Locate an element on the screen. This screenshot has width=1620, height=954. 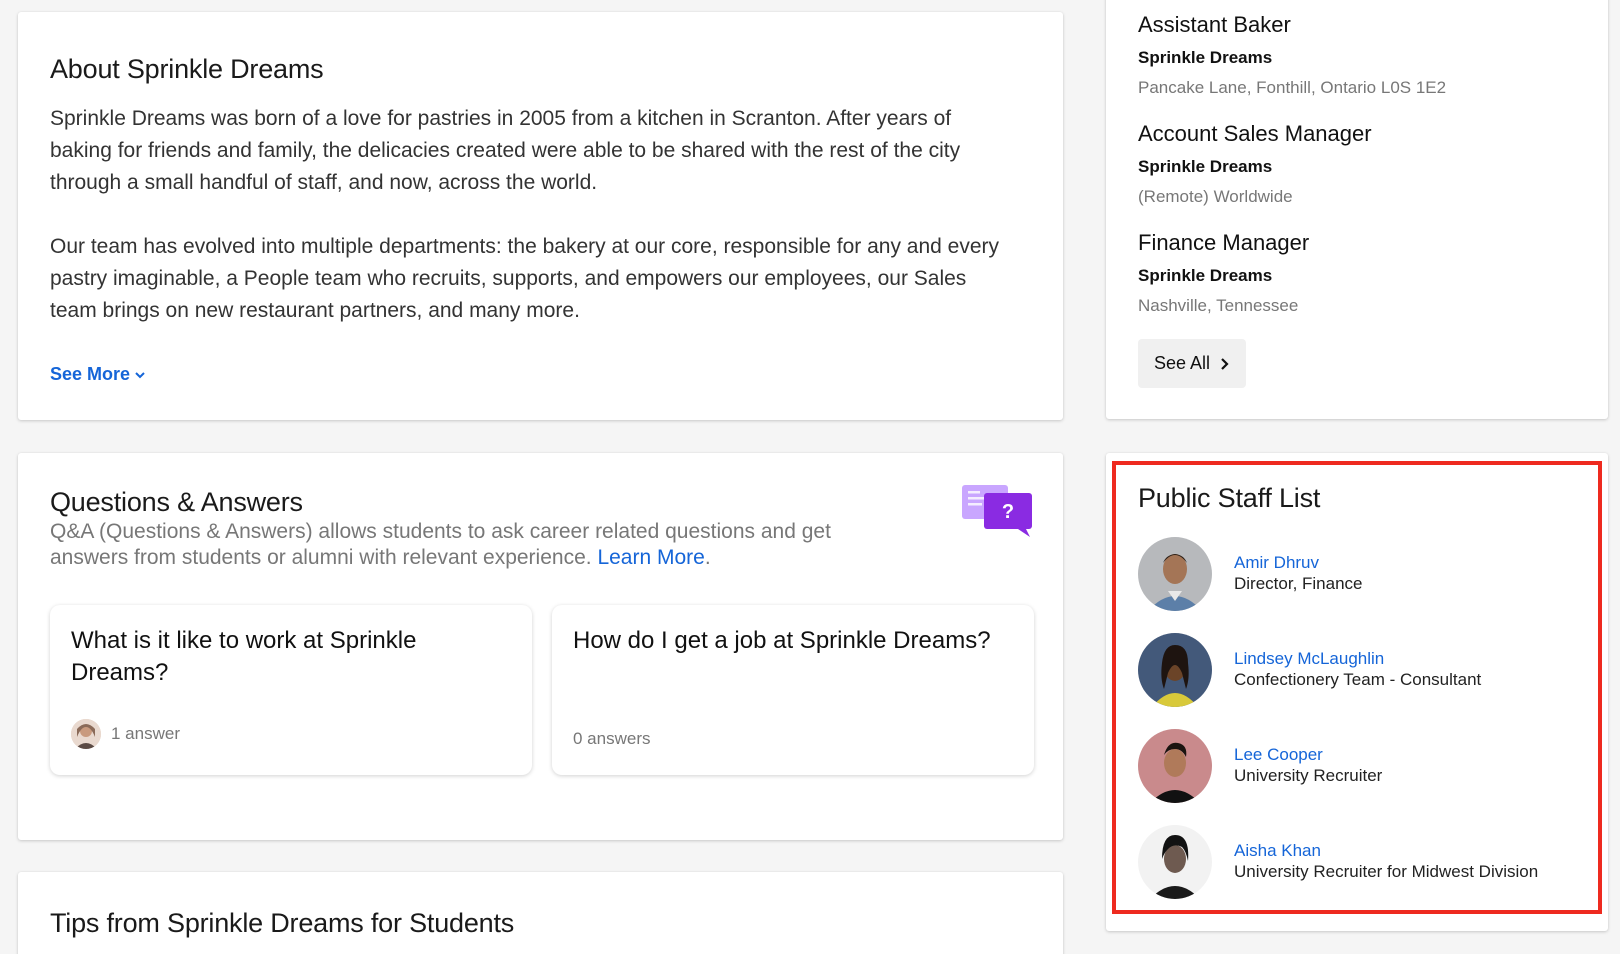
staff-member: Amir Dhruv Director, Finance is located at coordinates (1363, 574).